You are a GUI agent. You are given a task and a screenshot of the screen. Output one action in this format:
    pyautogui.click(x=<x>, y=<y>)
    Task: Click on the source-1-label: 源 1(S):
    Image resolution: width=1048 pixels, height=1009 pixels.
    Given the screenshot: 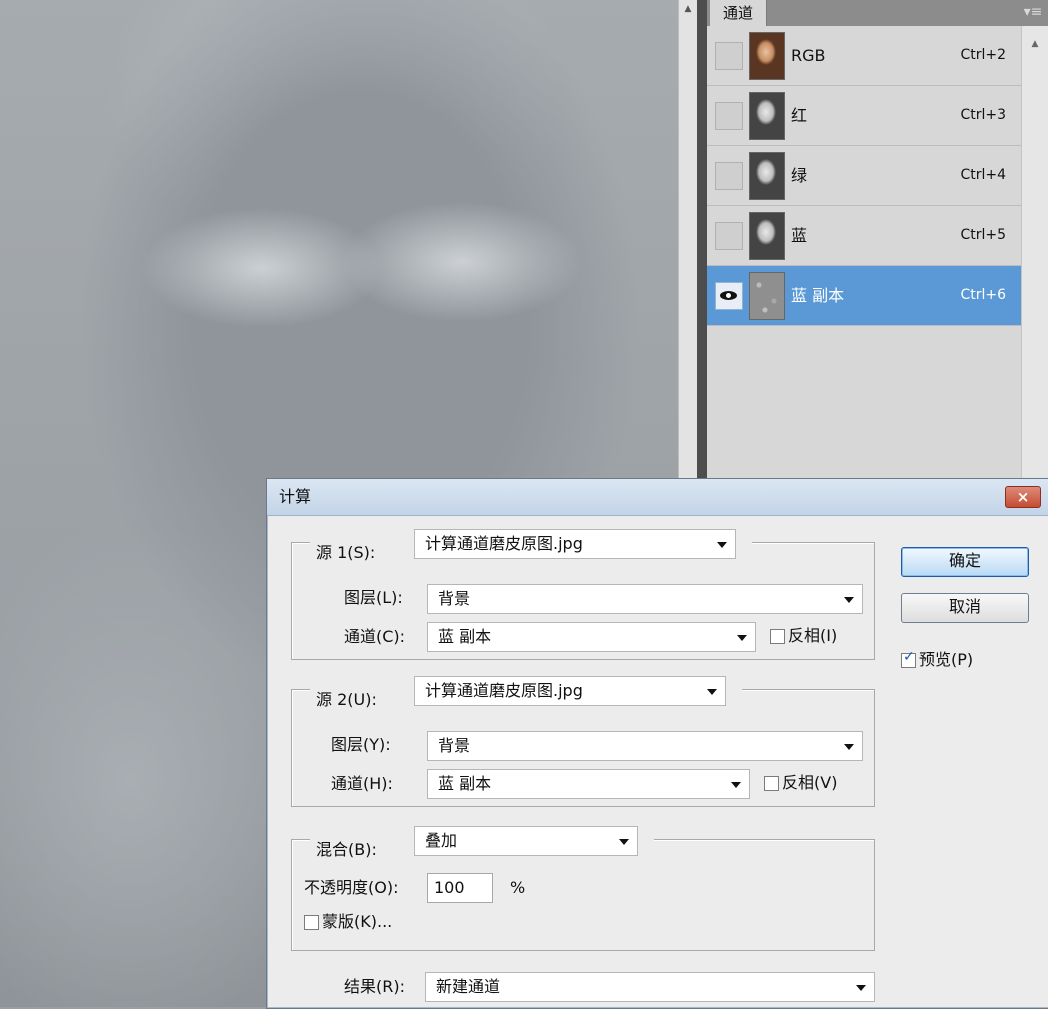 What is the action you would take?
    pyautogui.click(x=346, y=552)
    